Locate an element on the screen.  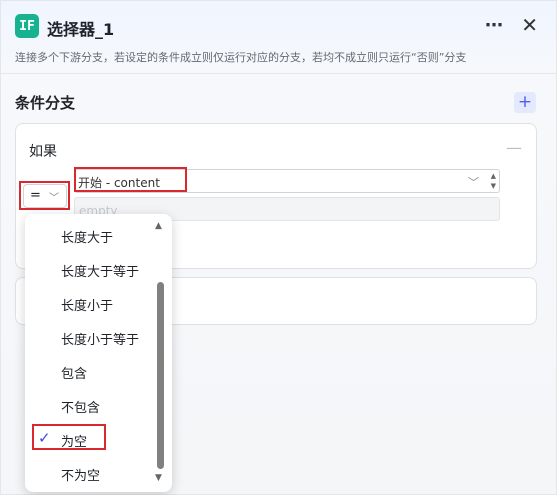
dropdown-option: 不为空 is located at coordinates (92, 473).